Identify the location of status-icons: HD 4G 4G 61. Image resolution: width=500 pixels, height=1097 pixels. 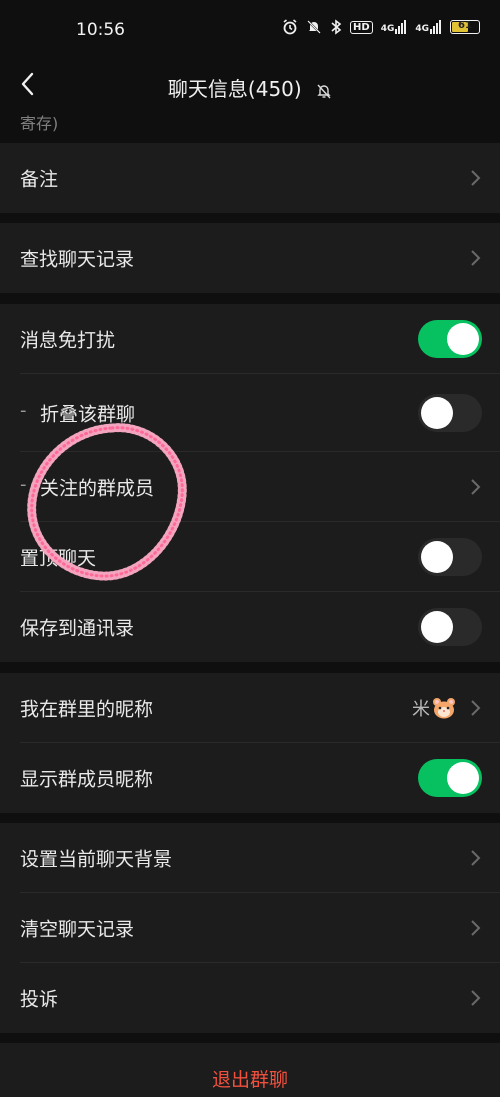
(381, 27).